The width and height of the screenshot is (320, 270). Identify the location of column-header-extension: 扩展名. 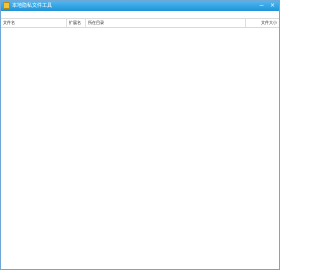
(76, 23).